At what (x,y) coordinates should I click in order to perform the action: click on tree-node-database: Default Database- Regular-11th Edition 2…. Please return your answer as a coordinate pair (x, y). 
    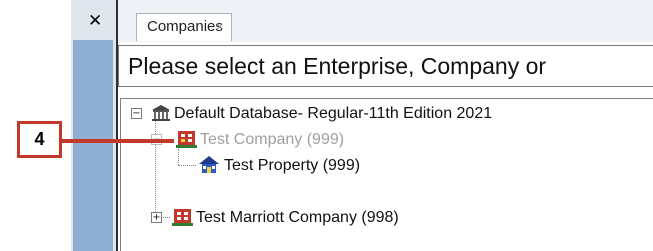
    Looking at the image, I should click on (333, 114).